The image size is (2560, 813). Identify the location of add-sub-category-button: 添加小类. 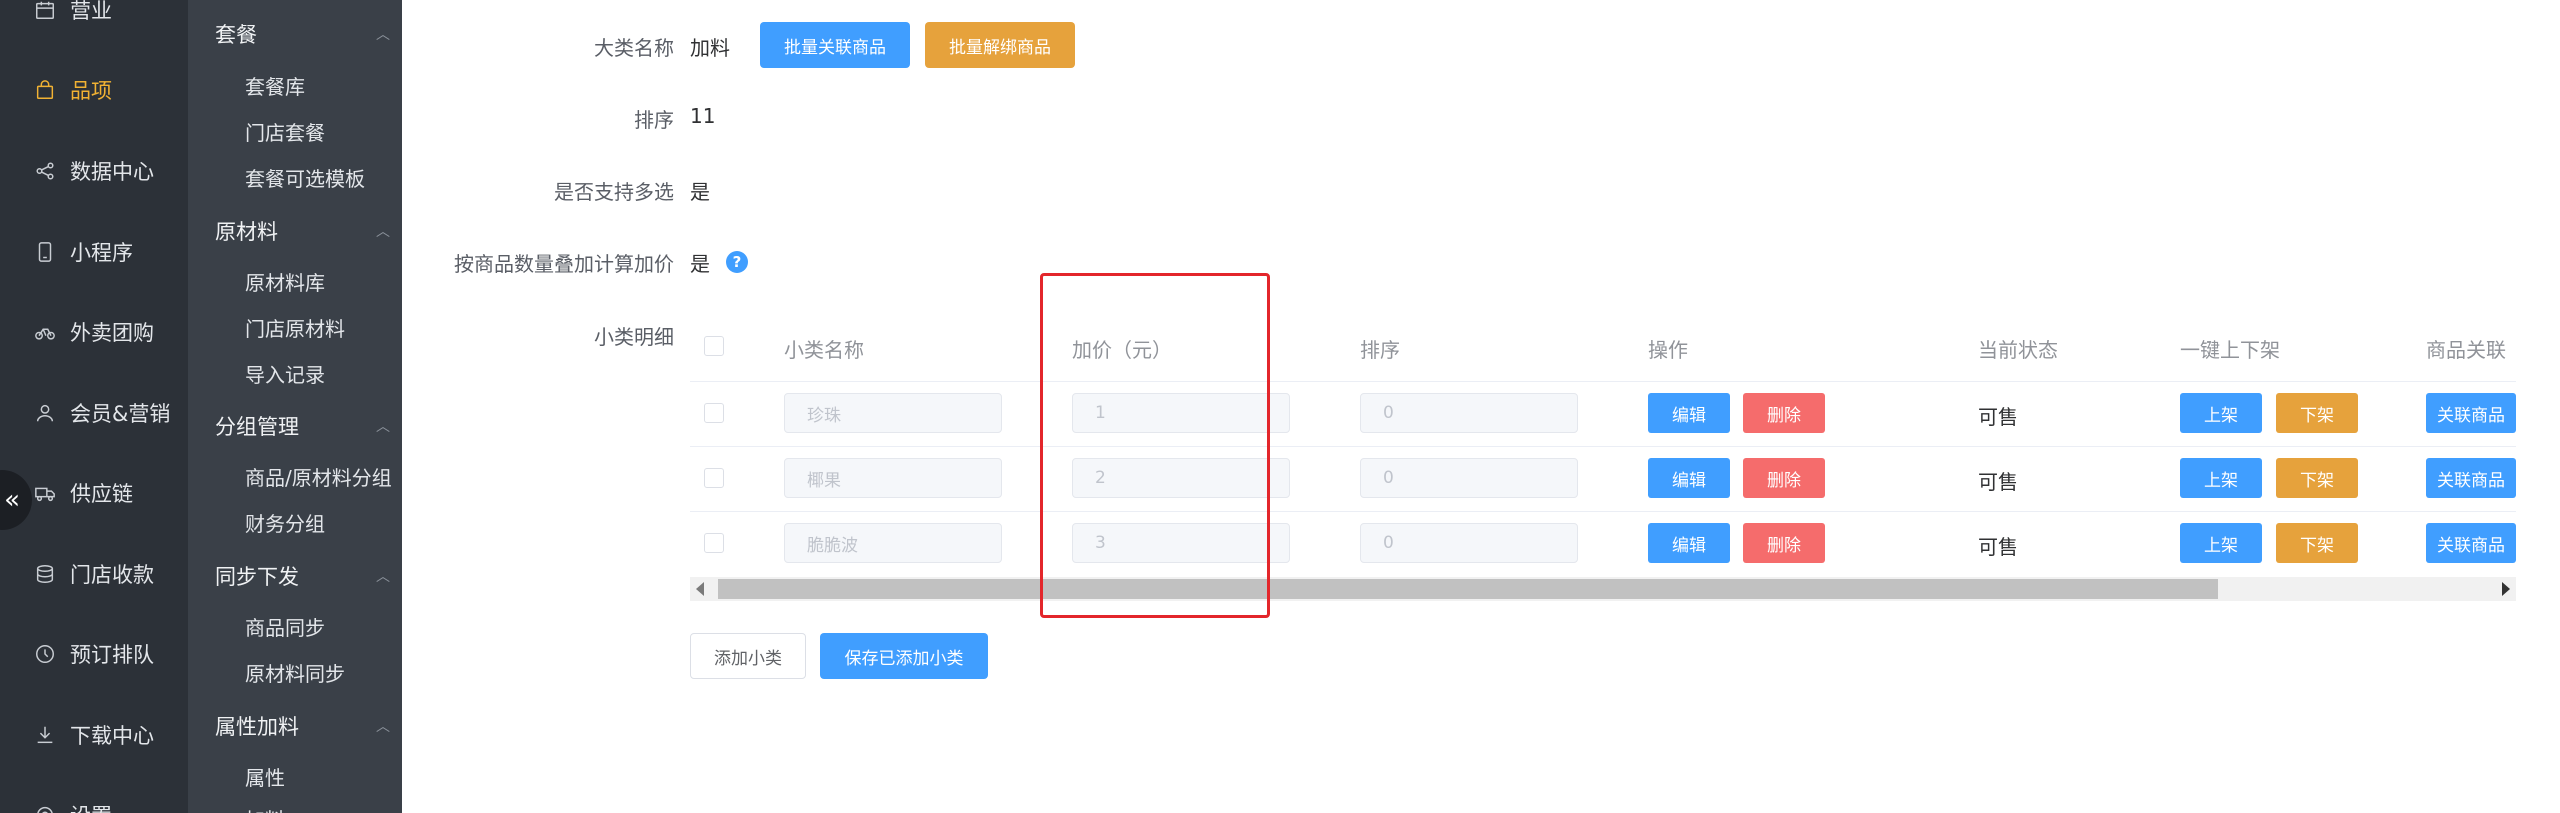
(748, 656).